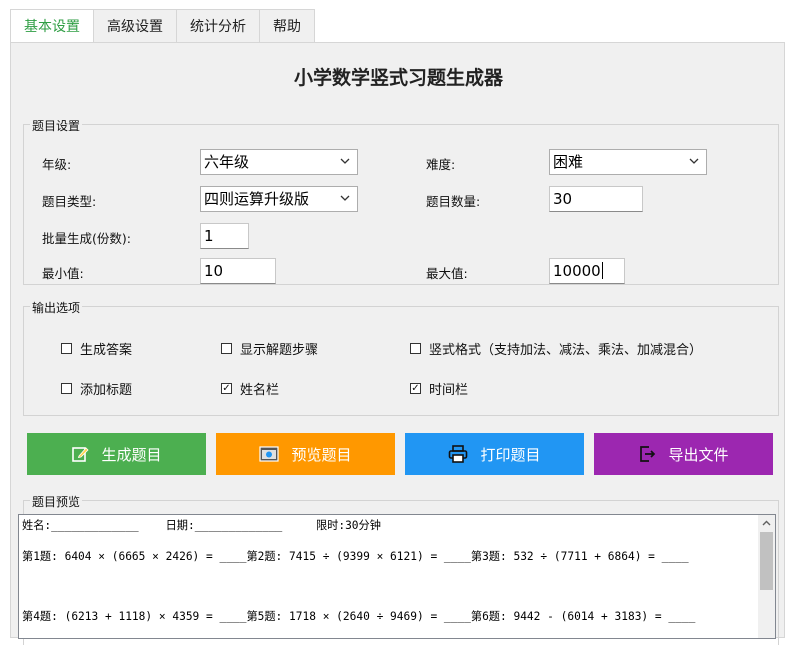 The image size is (785, 645). I want to click on name-field-checkbox: ✓ 姓名栏, so click(250, 388).